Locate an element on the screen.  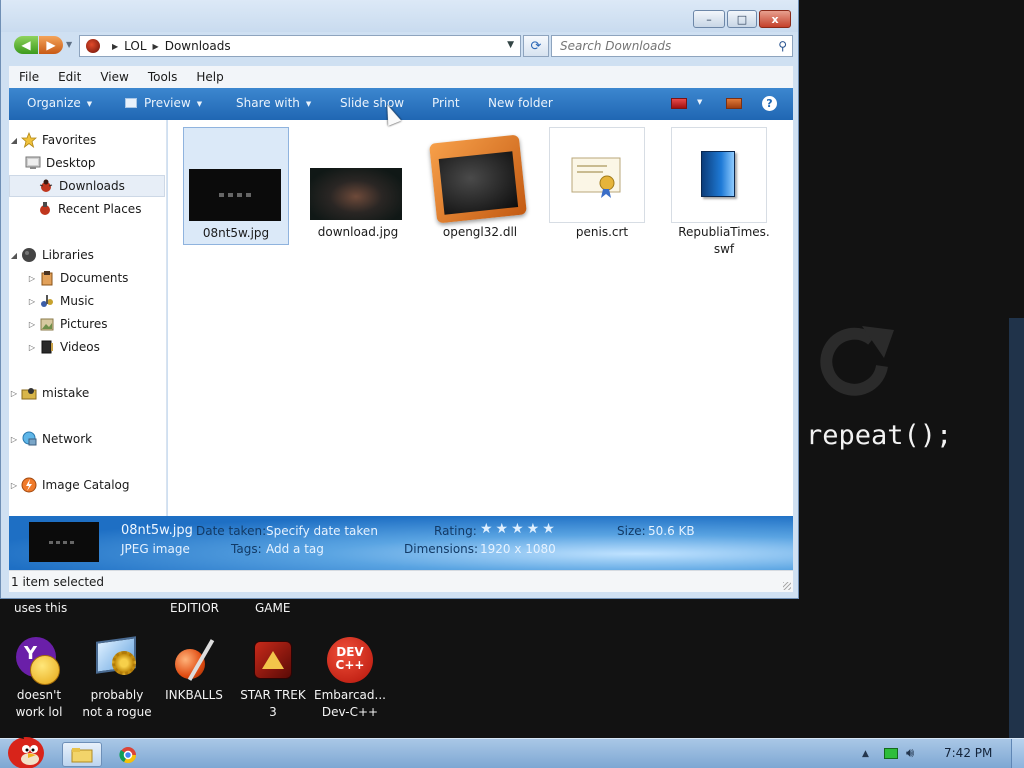
yahoo-messenger-icon: Y is located at coordinates (39, 661).